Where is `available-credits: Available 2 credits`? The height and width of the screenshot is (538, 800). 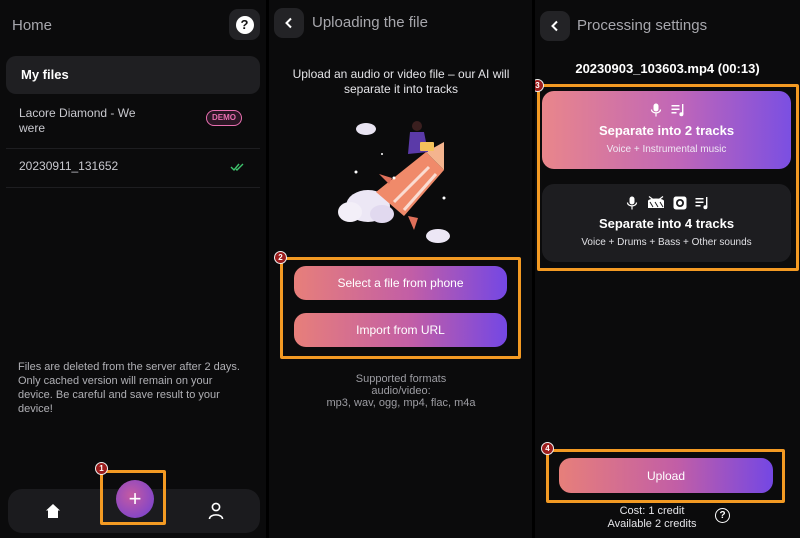 available-credits: Available 2 credits is located at coordinates (652, 524).